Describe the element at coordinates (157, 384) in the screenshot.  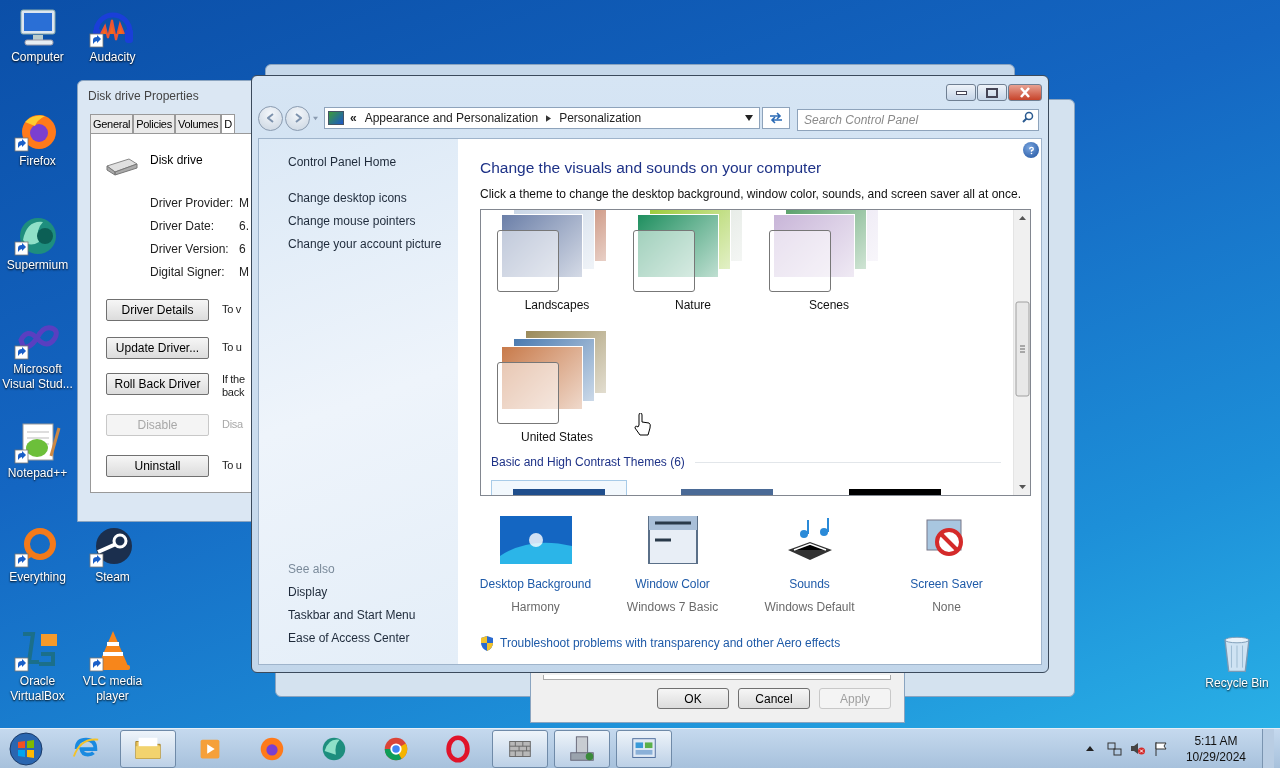
I see `driver-button: Roll Back Driver` at that location.